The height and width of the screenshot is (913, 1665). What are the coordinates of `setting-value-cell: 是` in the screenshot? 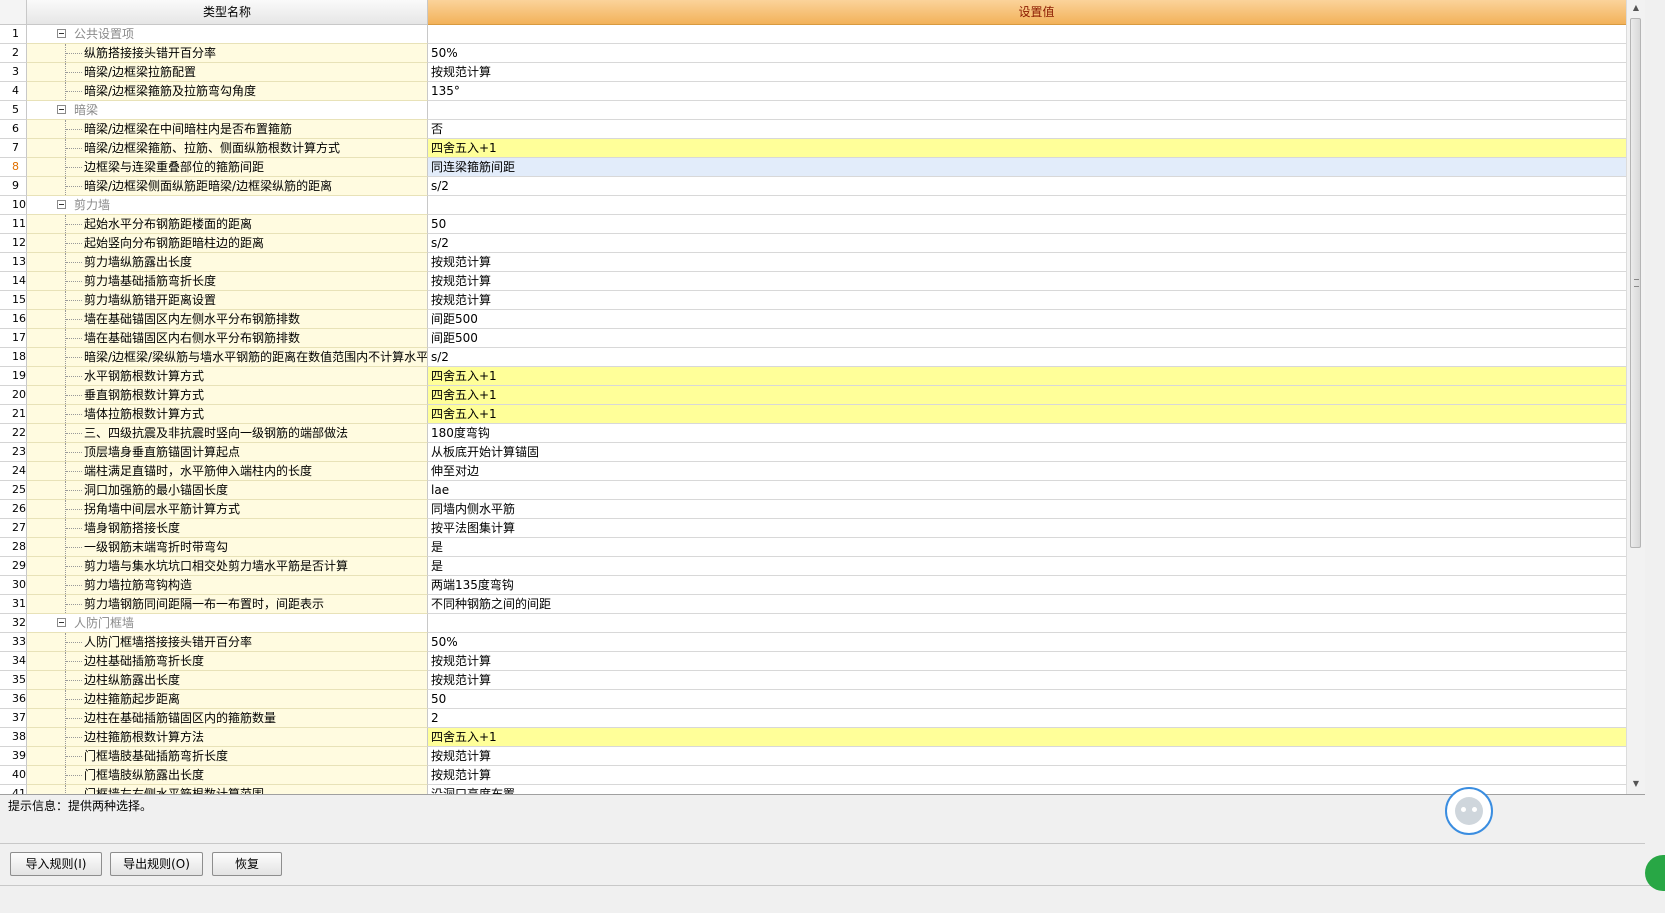 It's located at (1036, 566).